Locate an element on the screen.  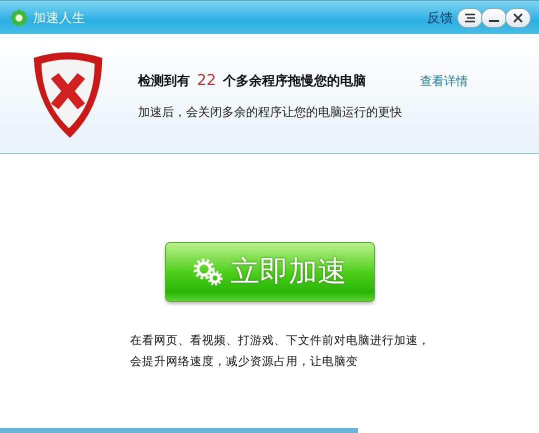
minimize-icon is located at coordinates (494, 21).